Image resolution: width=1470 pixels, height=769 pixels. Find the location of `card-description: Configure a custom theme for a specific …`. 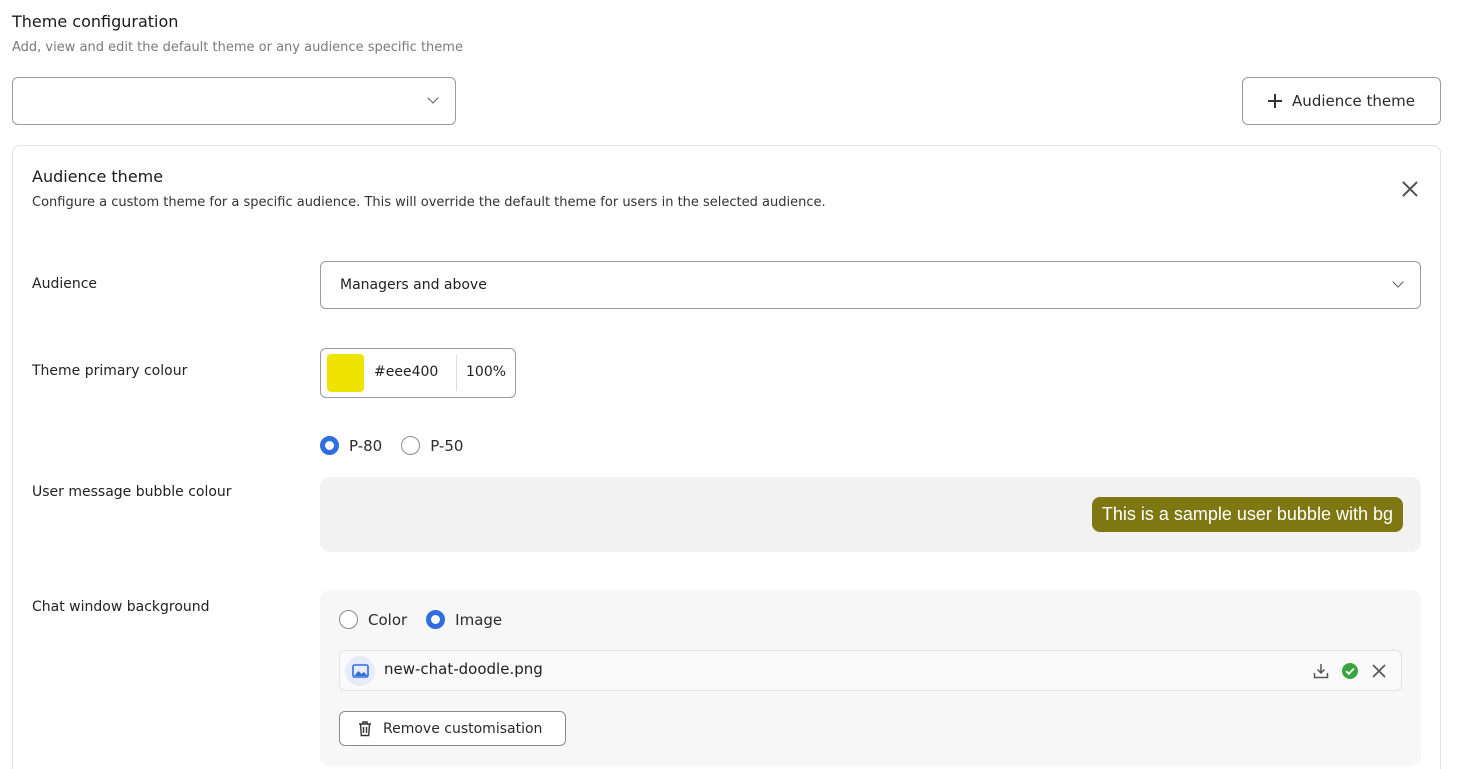

card-description: Configure a custom theme for a specific … is located at coordinates (429, 202).